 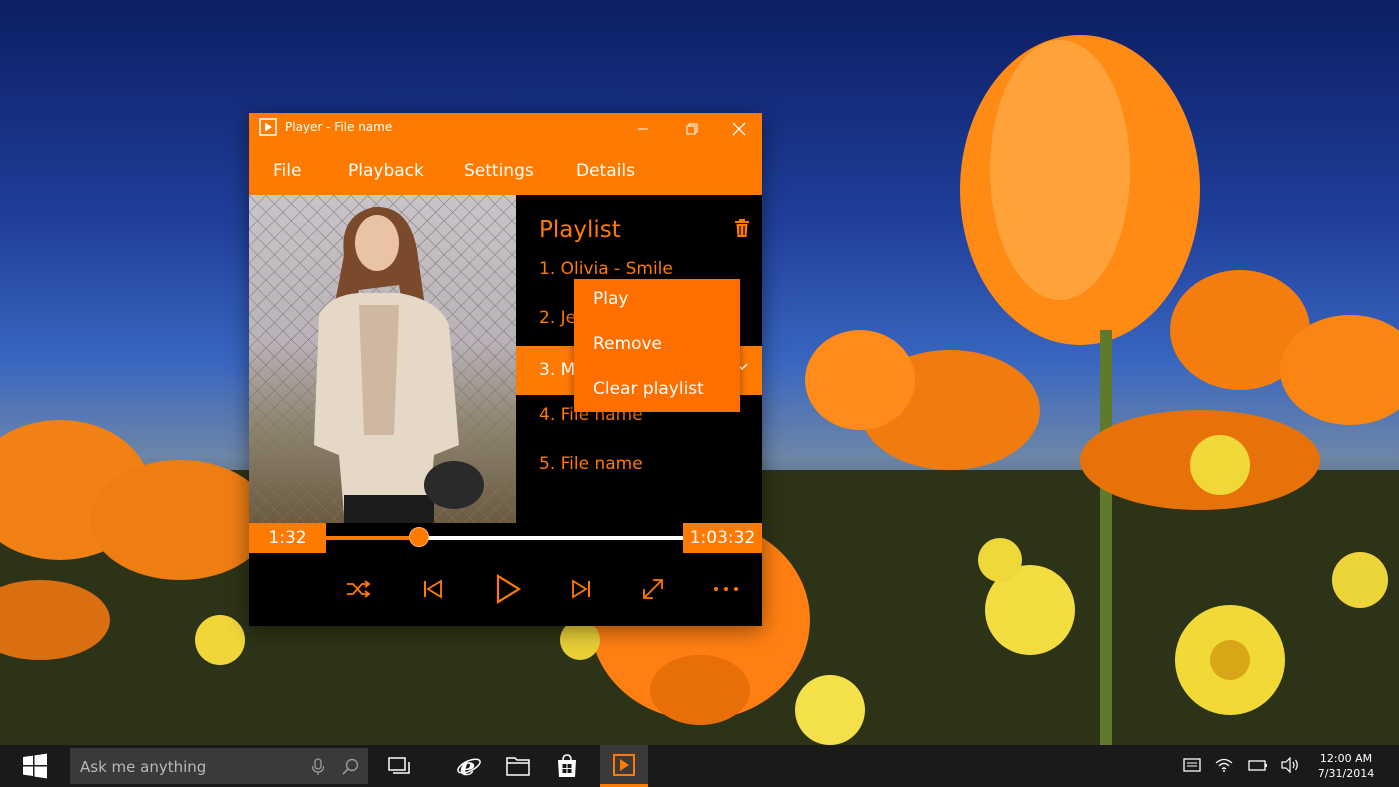 I want to click on windows-logo-icon, so click(x=35, y=766).